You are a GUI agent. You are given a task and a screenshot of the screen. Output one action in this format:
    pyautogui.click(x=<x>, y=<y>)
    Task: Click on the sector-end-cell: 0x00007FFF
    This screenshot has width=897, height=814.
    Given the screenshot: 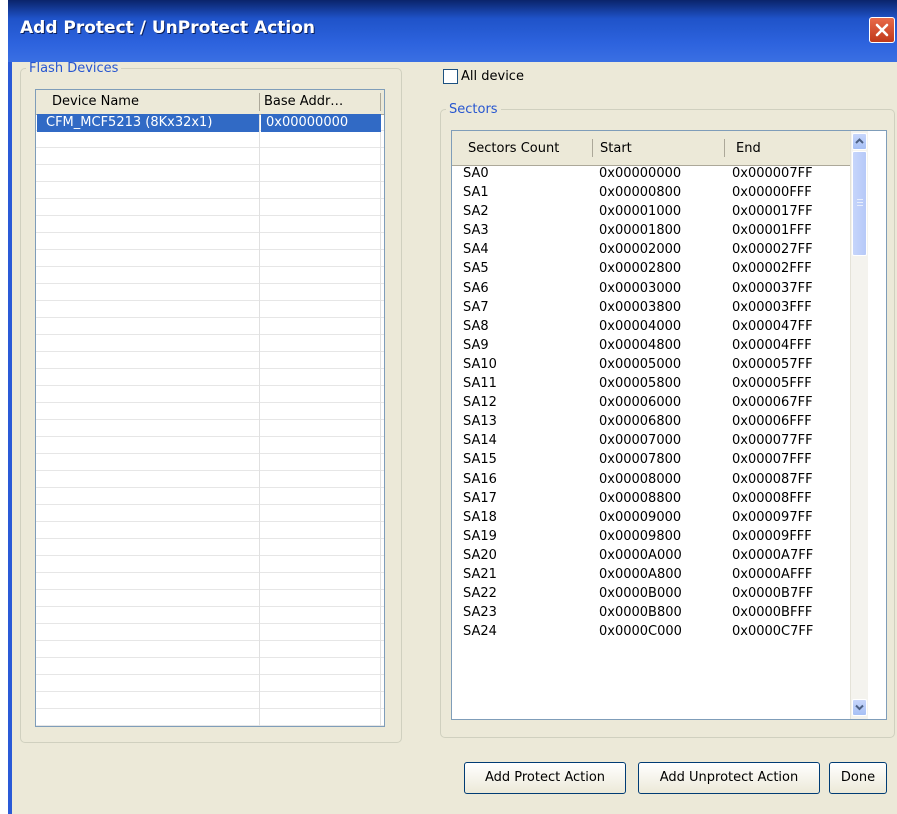 What is the action you would take?
    pyautogui.click(x=772, y=460)
    